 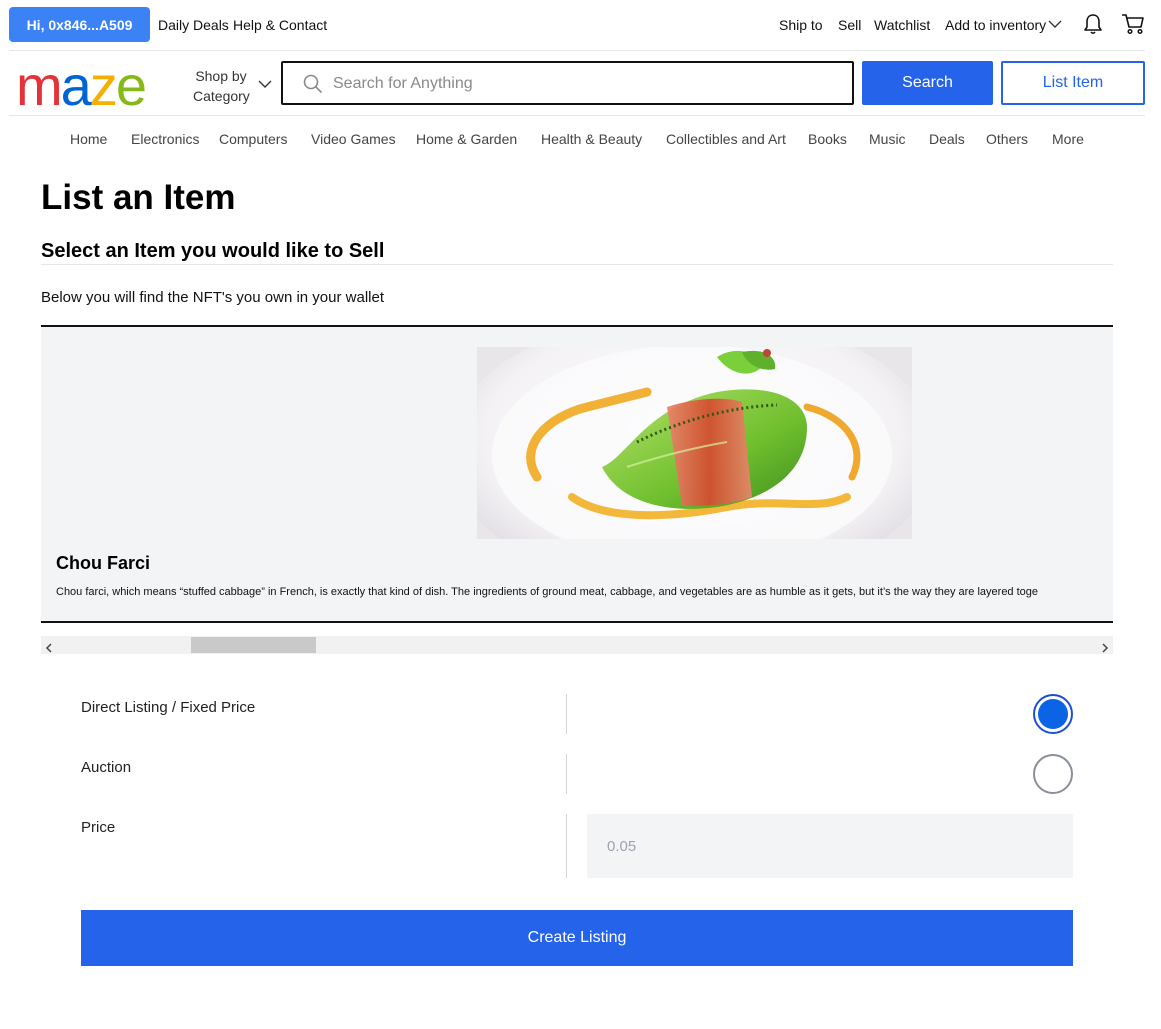 I want to click on list-item-button: List Item, so click(x=1073, y=83).